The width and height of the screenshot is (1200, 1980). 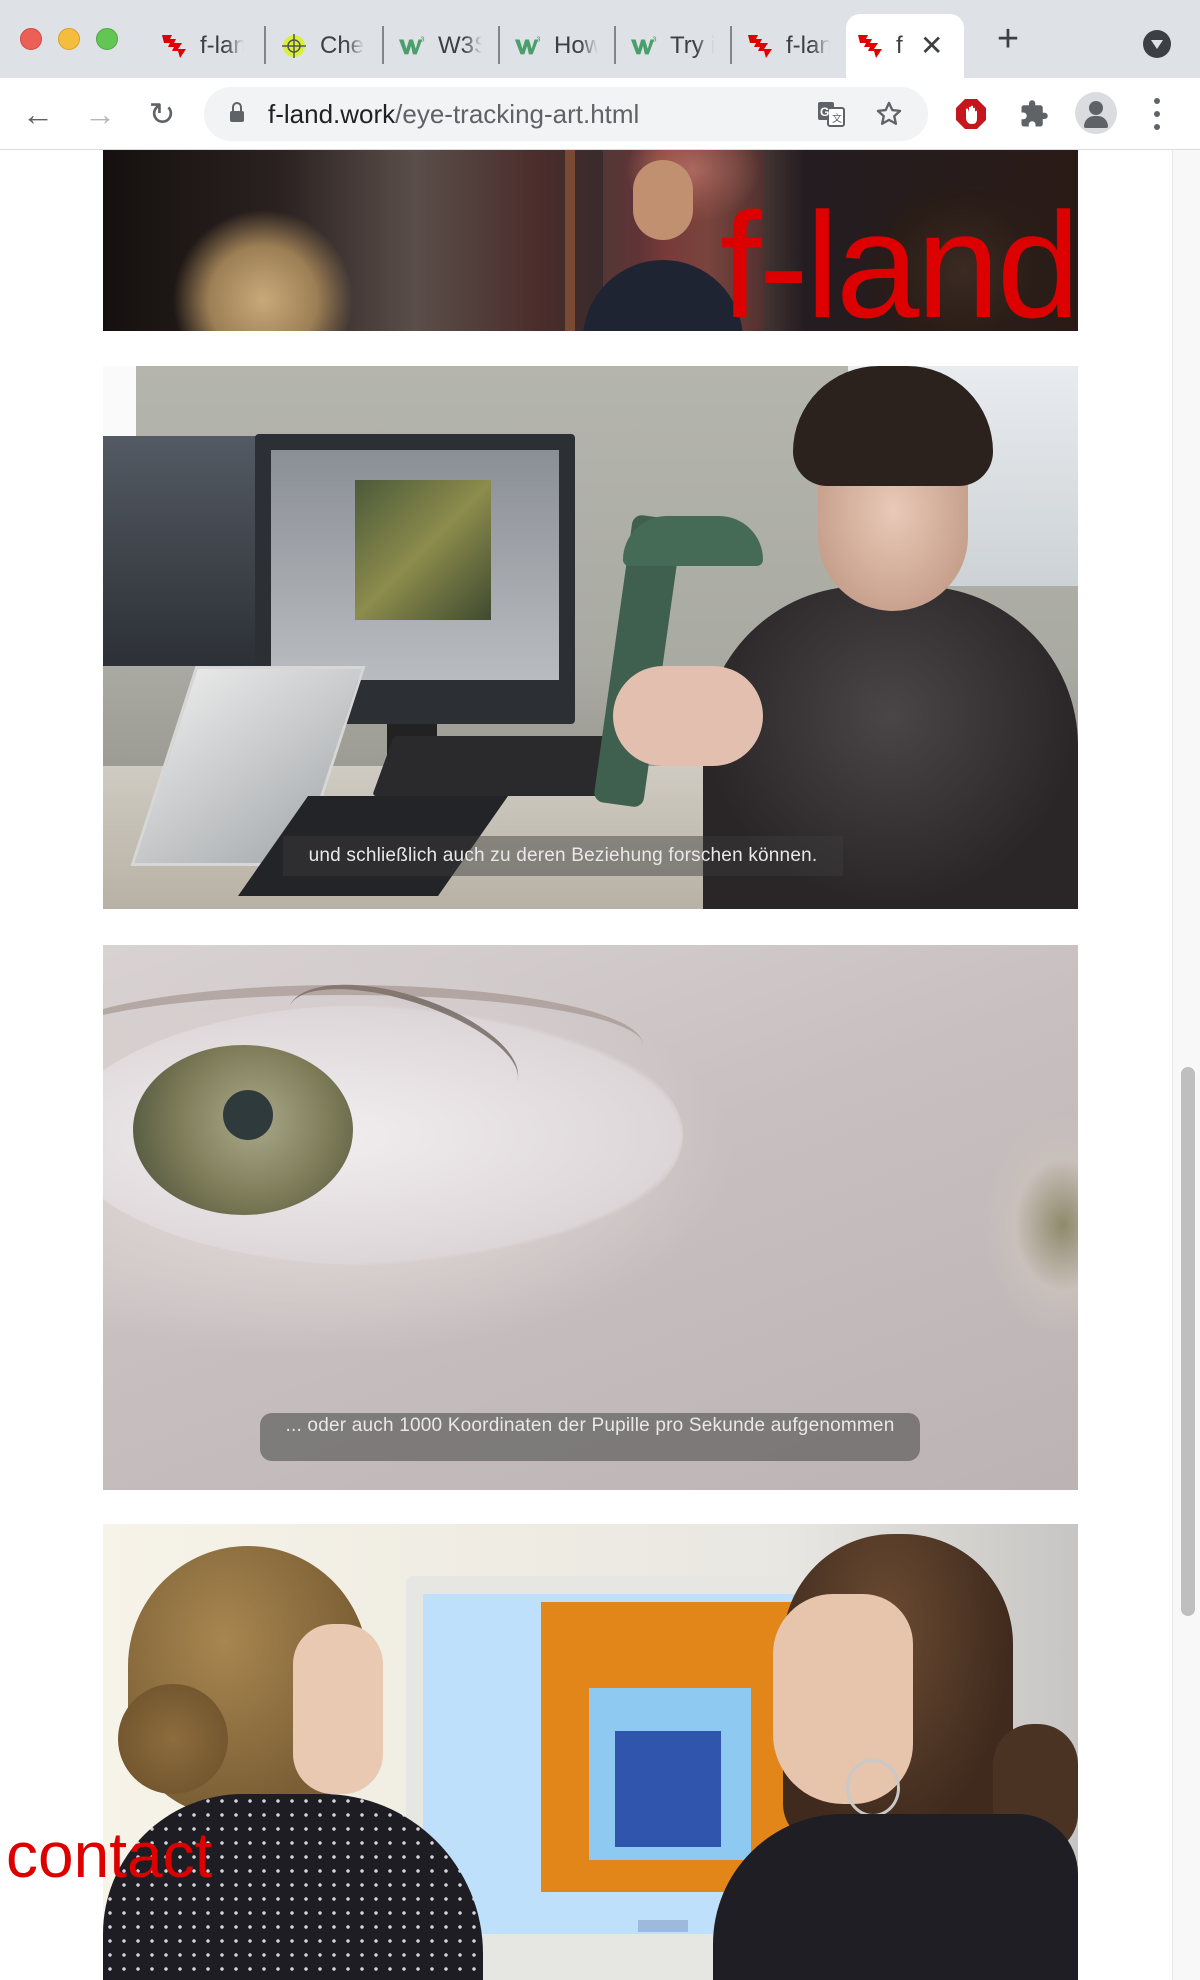 What do you see at coordinates (889, 114) in the screenshot?
I see `bookmark-star-icon` at bounding box center [889, 114].